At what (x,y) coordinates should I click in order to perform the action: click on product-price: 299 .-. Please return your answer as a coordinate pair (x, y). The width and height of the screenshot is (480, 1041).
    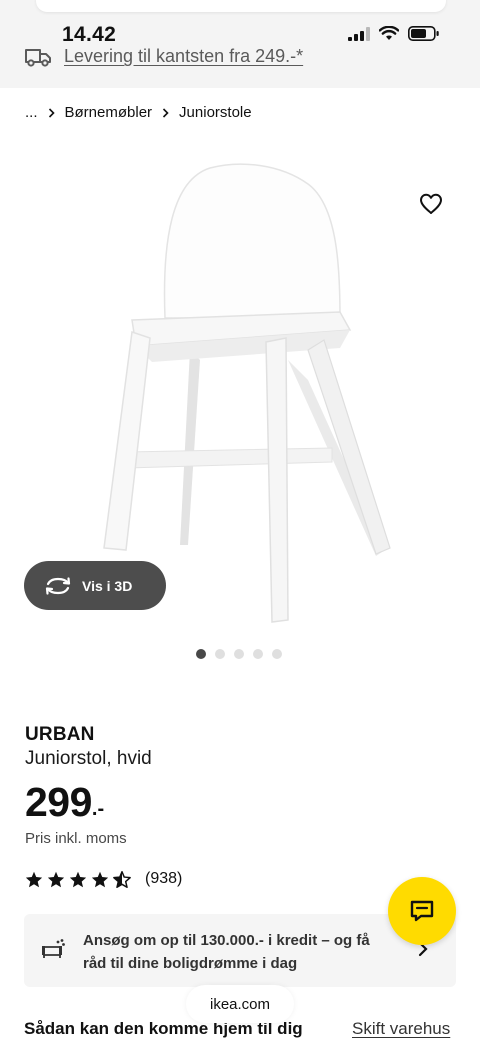
    Looking at the image, I should click on (64, 802).